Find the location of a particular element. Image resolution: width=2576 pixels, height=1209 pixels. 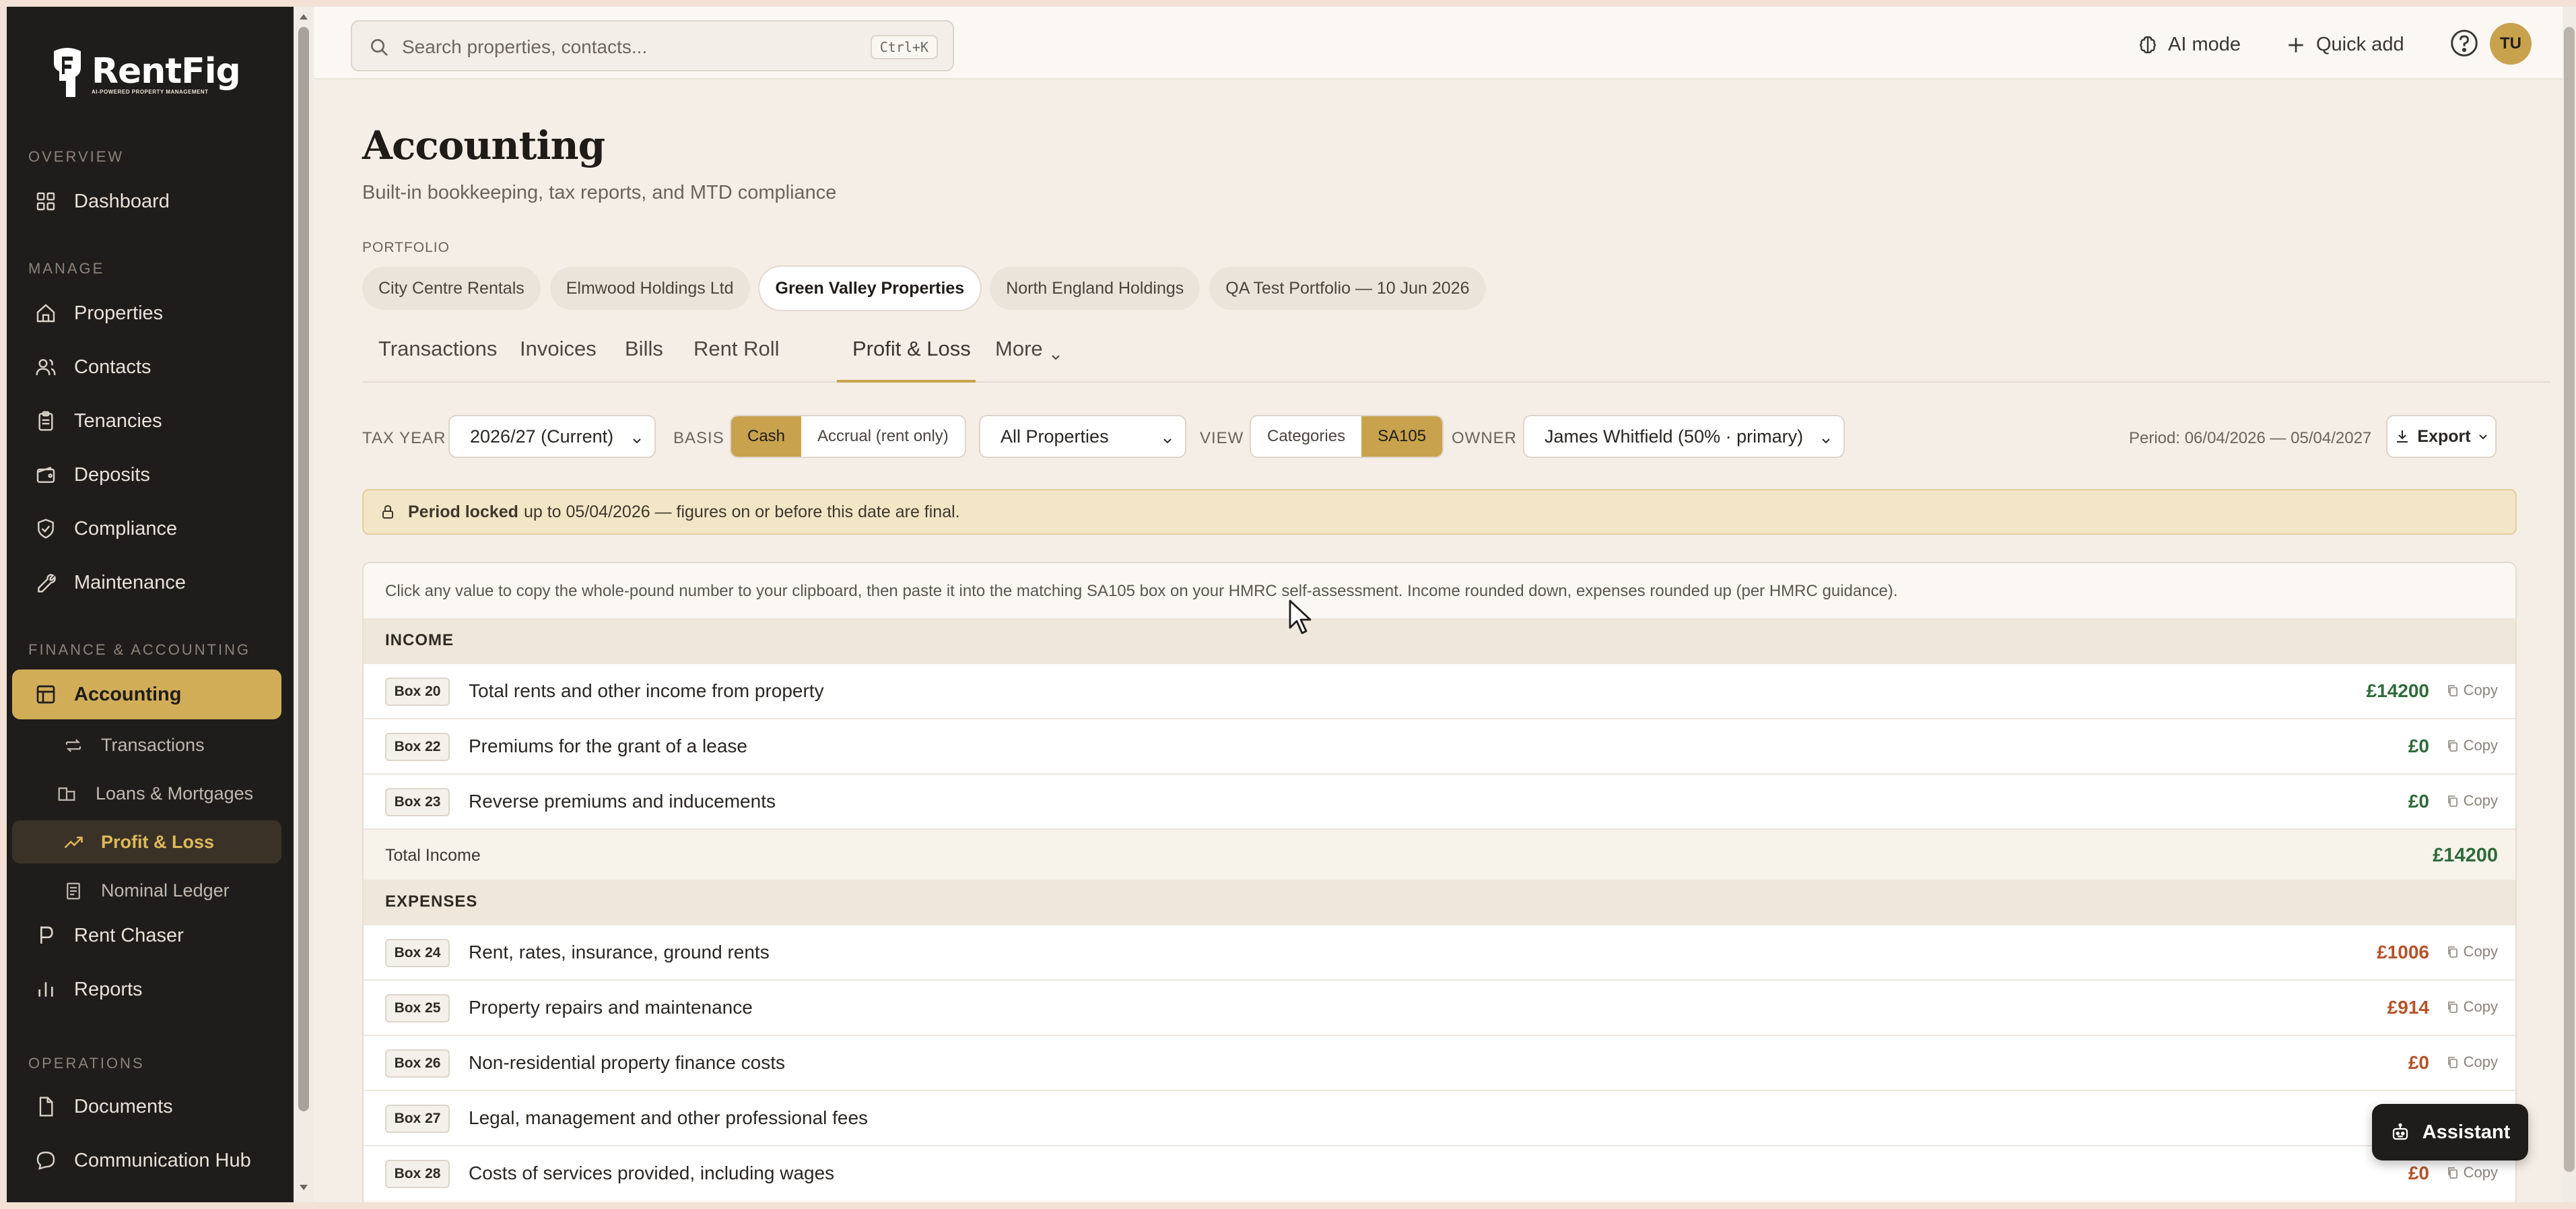

sidebar-item-accounting: Accounting is located at coordinates (146, 694).